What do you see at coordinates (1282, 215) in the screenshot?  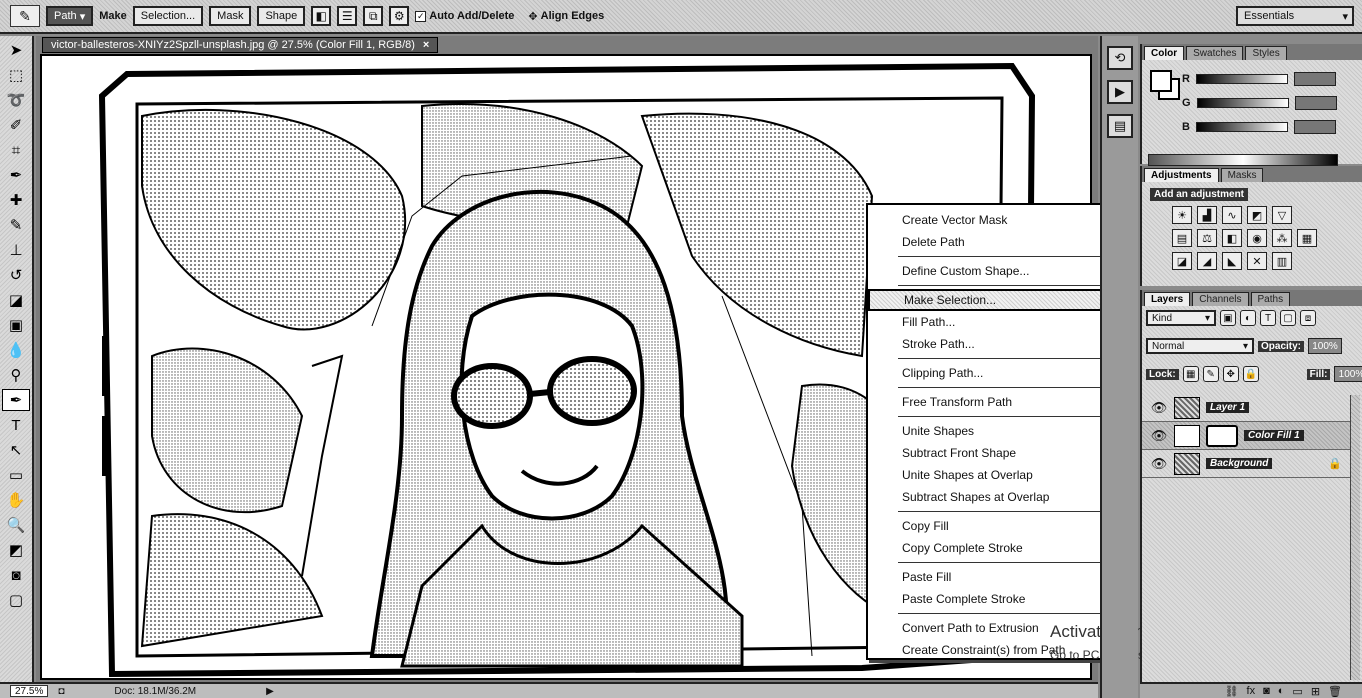 I see `vibrance-icon: ▽` at bounding box center [1282, 215].